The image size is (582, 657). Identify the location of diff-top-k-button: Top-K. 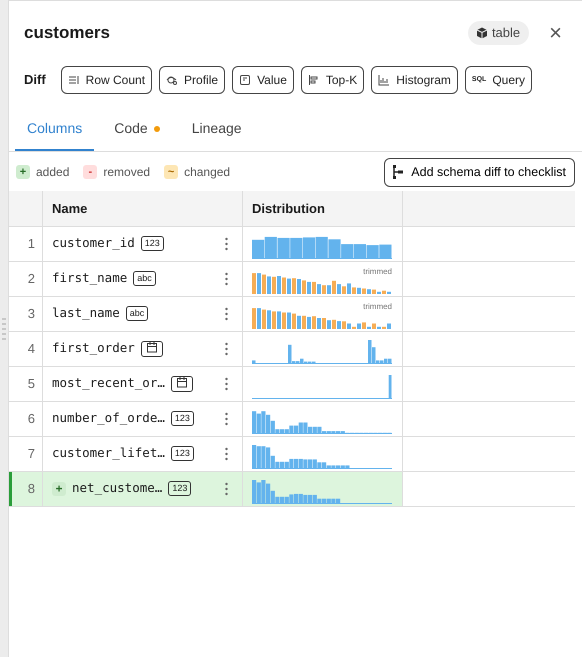
(332, 80).